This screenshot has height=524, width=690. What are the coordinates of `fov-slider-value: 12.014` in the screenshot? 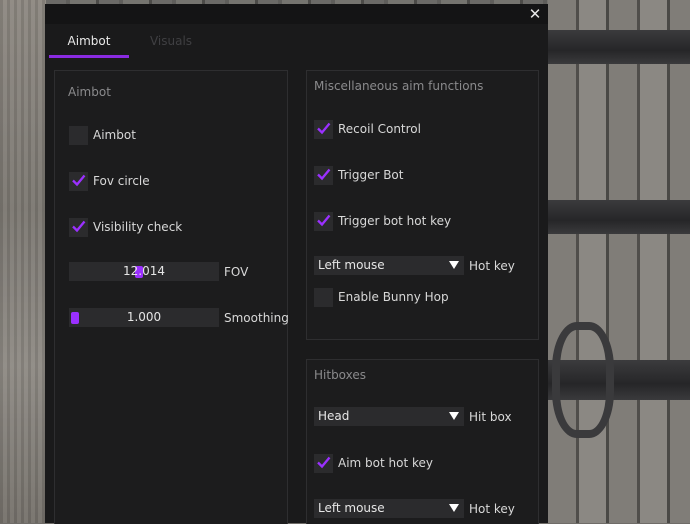 It's located at (144, 271).